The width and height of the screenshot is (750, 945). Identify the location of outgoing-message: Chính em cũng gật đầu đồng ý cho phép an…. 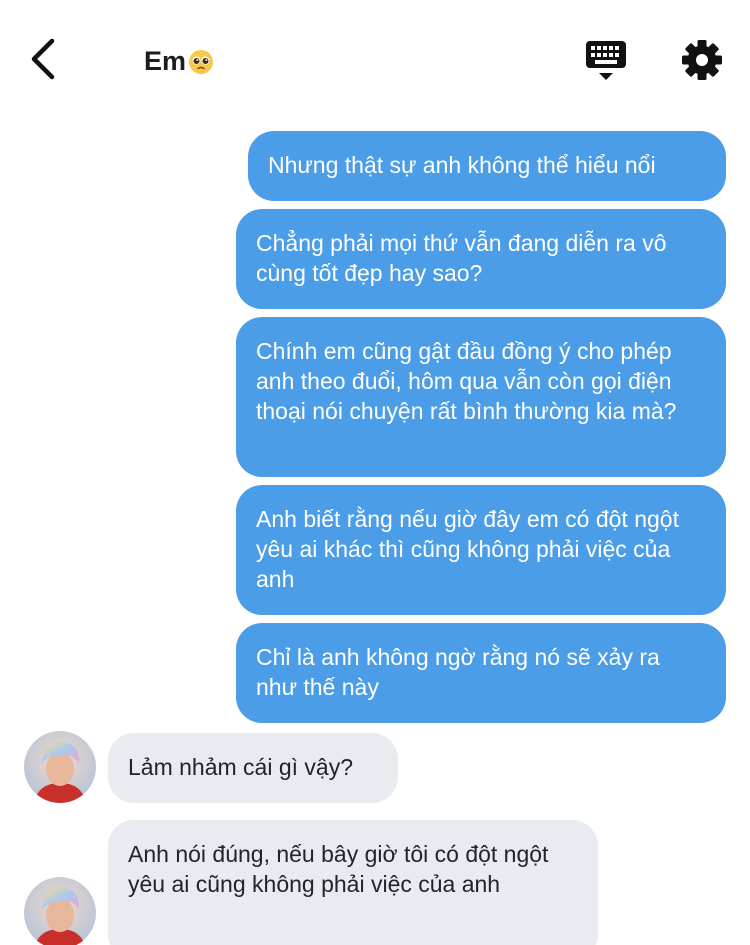
(481, 397).